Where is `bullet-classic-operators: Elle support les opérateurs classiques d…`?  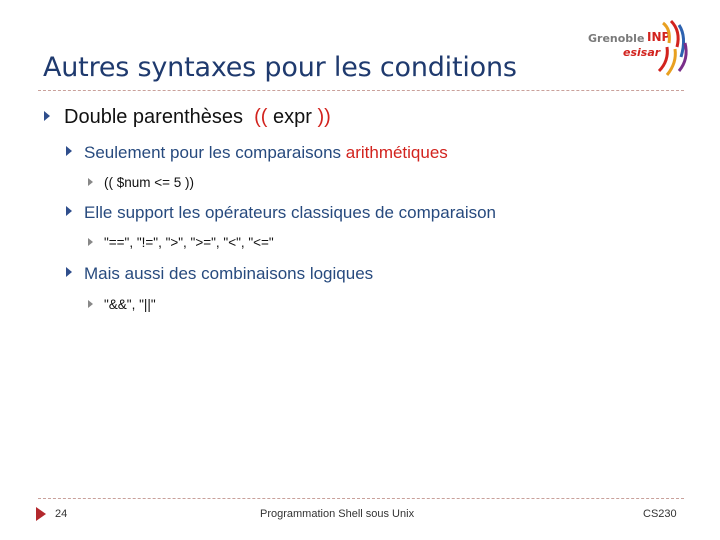
bullet-classic-operators: Elle support les opérateurs classiques d… is located at coordinates (281, 213).